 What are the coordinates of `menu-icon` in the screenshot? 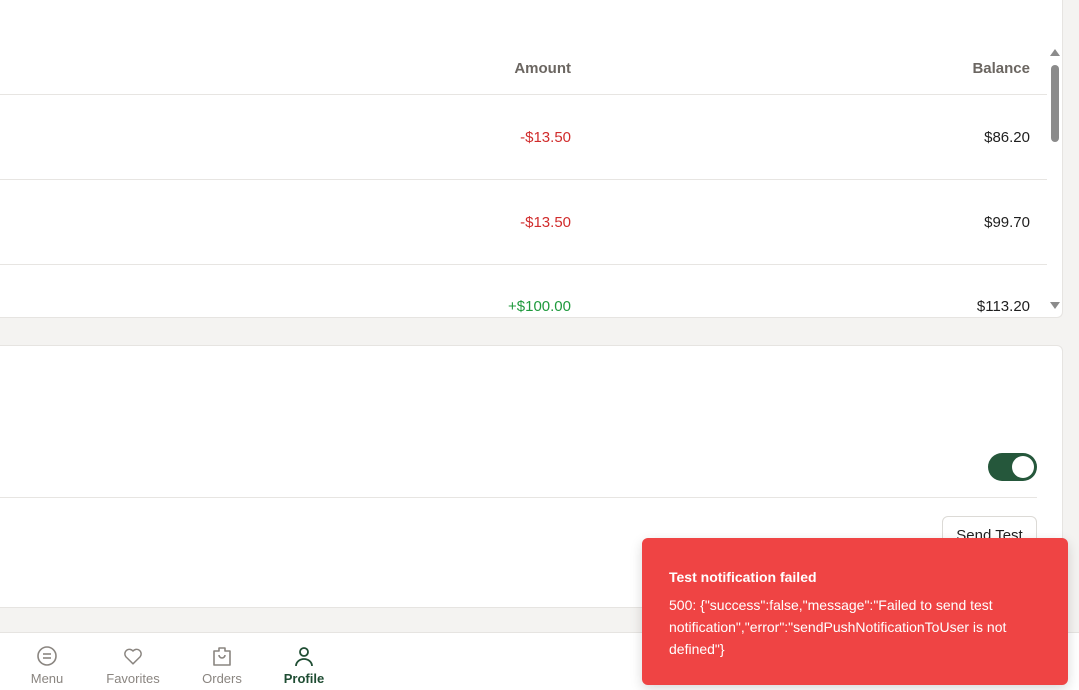 It's located at (47, 656).